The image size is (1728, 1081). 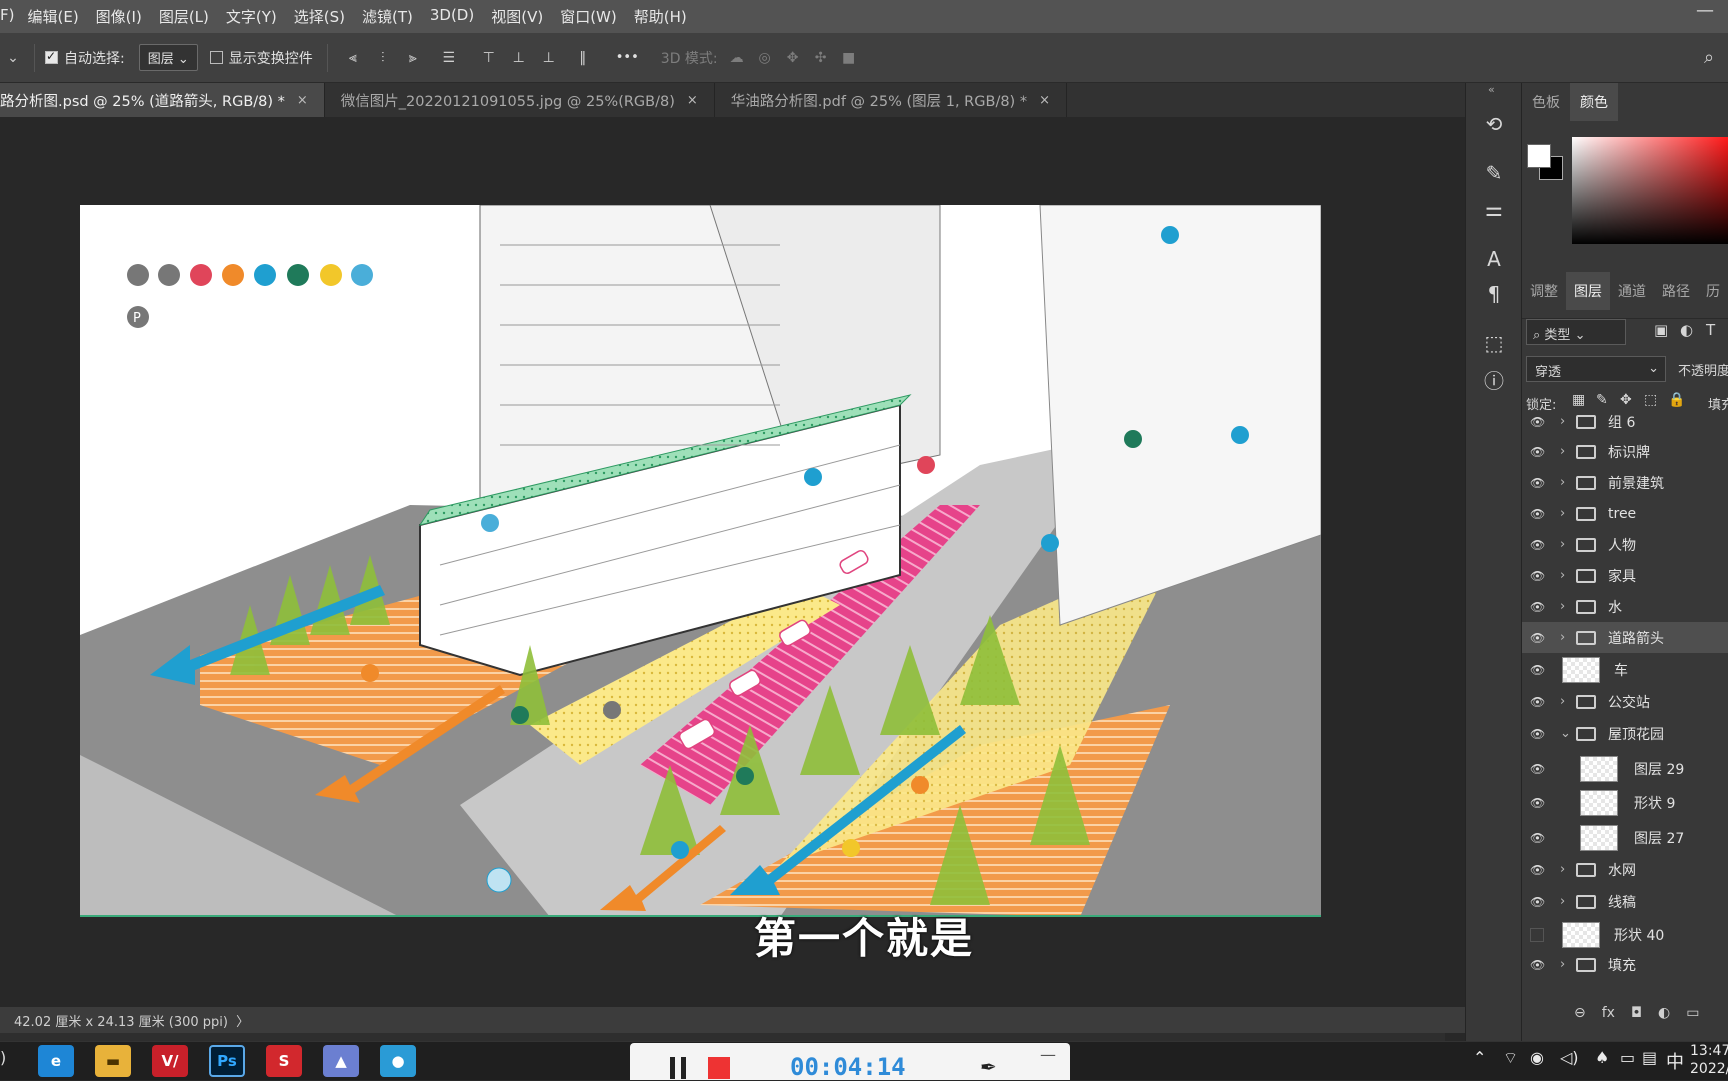 I want to click on brush-settings-icon: ✎, so click(x=1494, y=173).